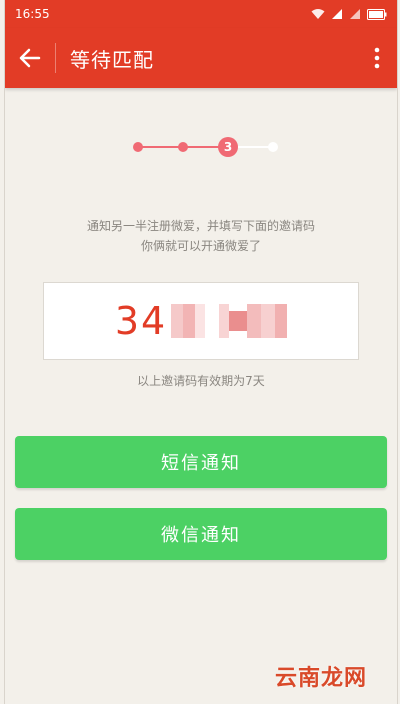  Describe the element at coordinates (318, 14) in the screenshot. I see `wifi-icon` at that location.